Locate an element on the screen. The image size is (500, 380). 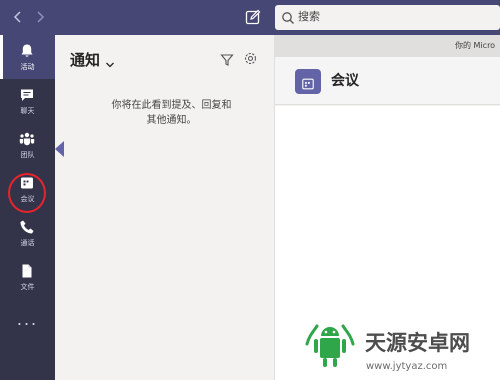
rail-item-chat: 聊天 is located at coordinates (27, 101).